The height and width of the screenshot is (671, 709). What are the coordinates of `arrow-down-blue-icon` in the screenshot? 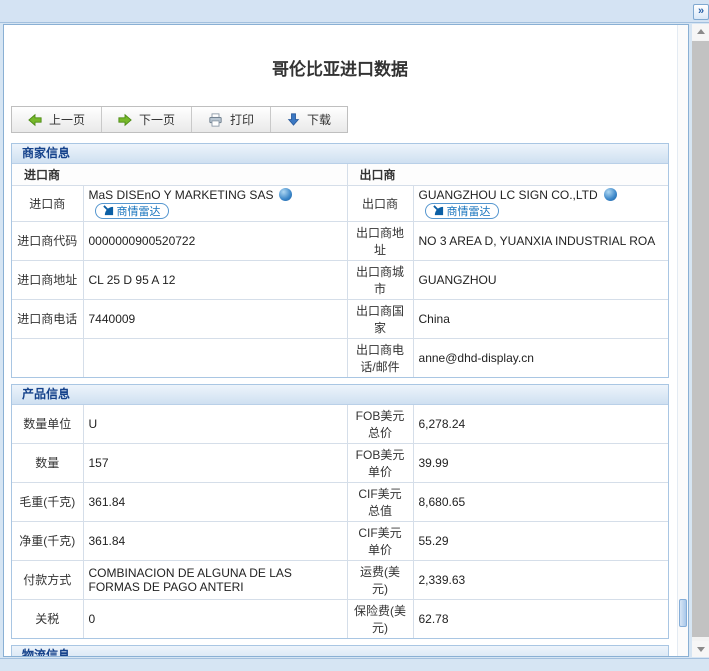 It's located at (293, 119).